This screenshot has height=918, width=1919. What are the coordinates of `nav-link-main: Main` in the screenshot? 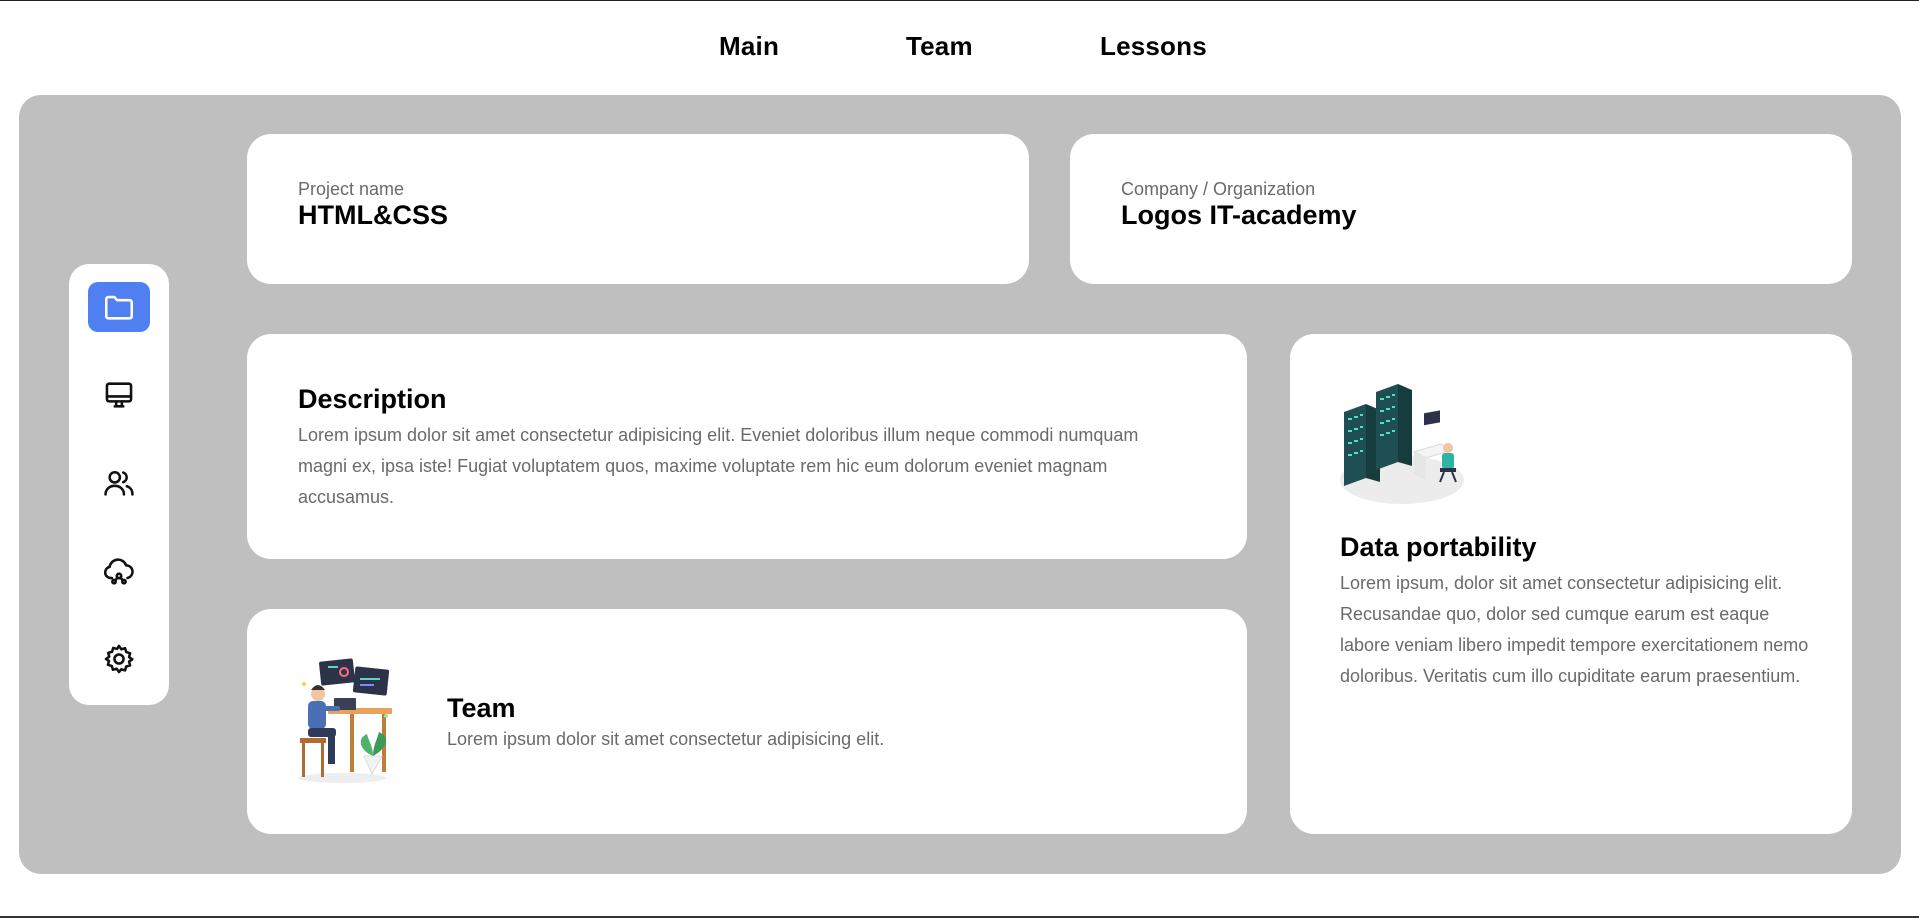 It's located at (749, 46).